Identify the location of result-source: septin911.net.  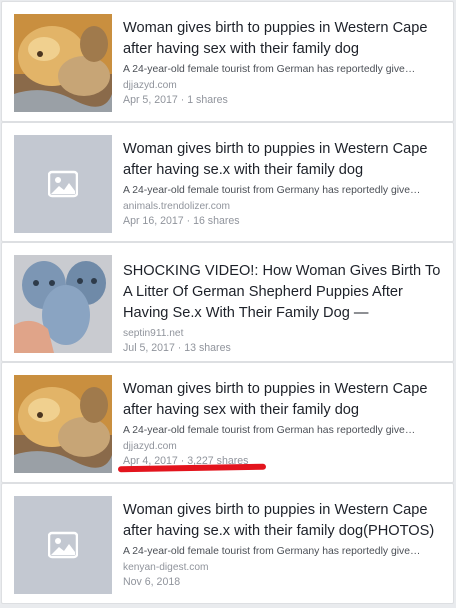
(282, 334).